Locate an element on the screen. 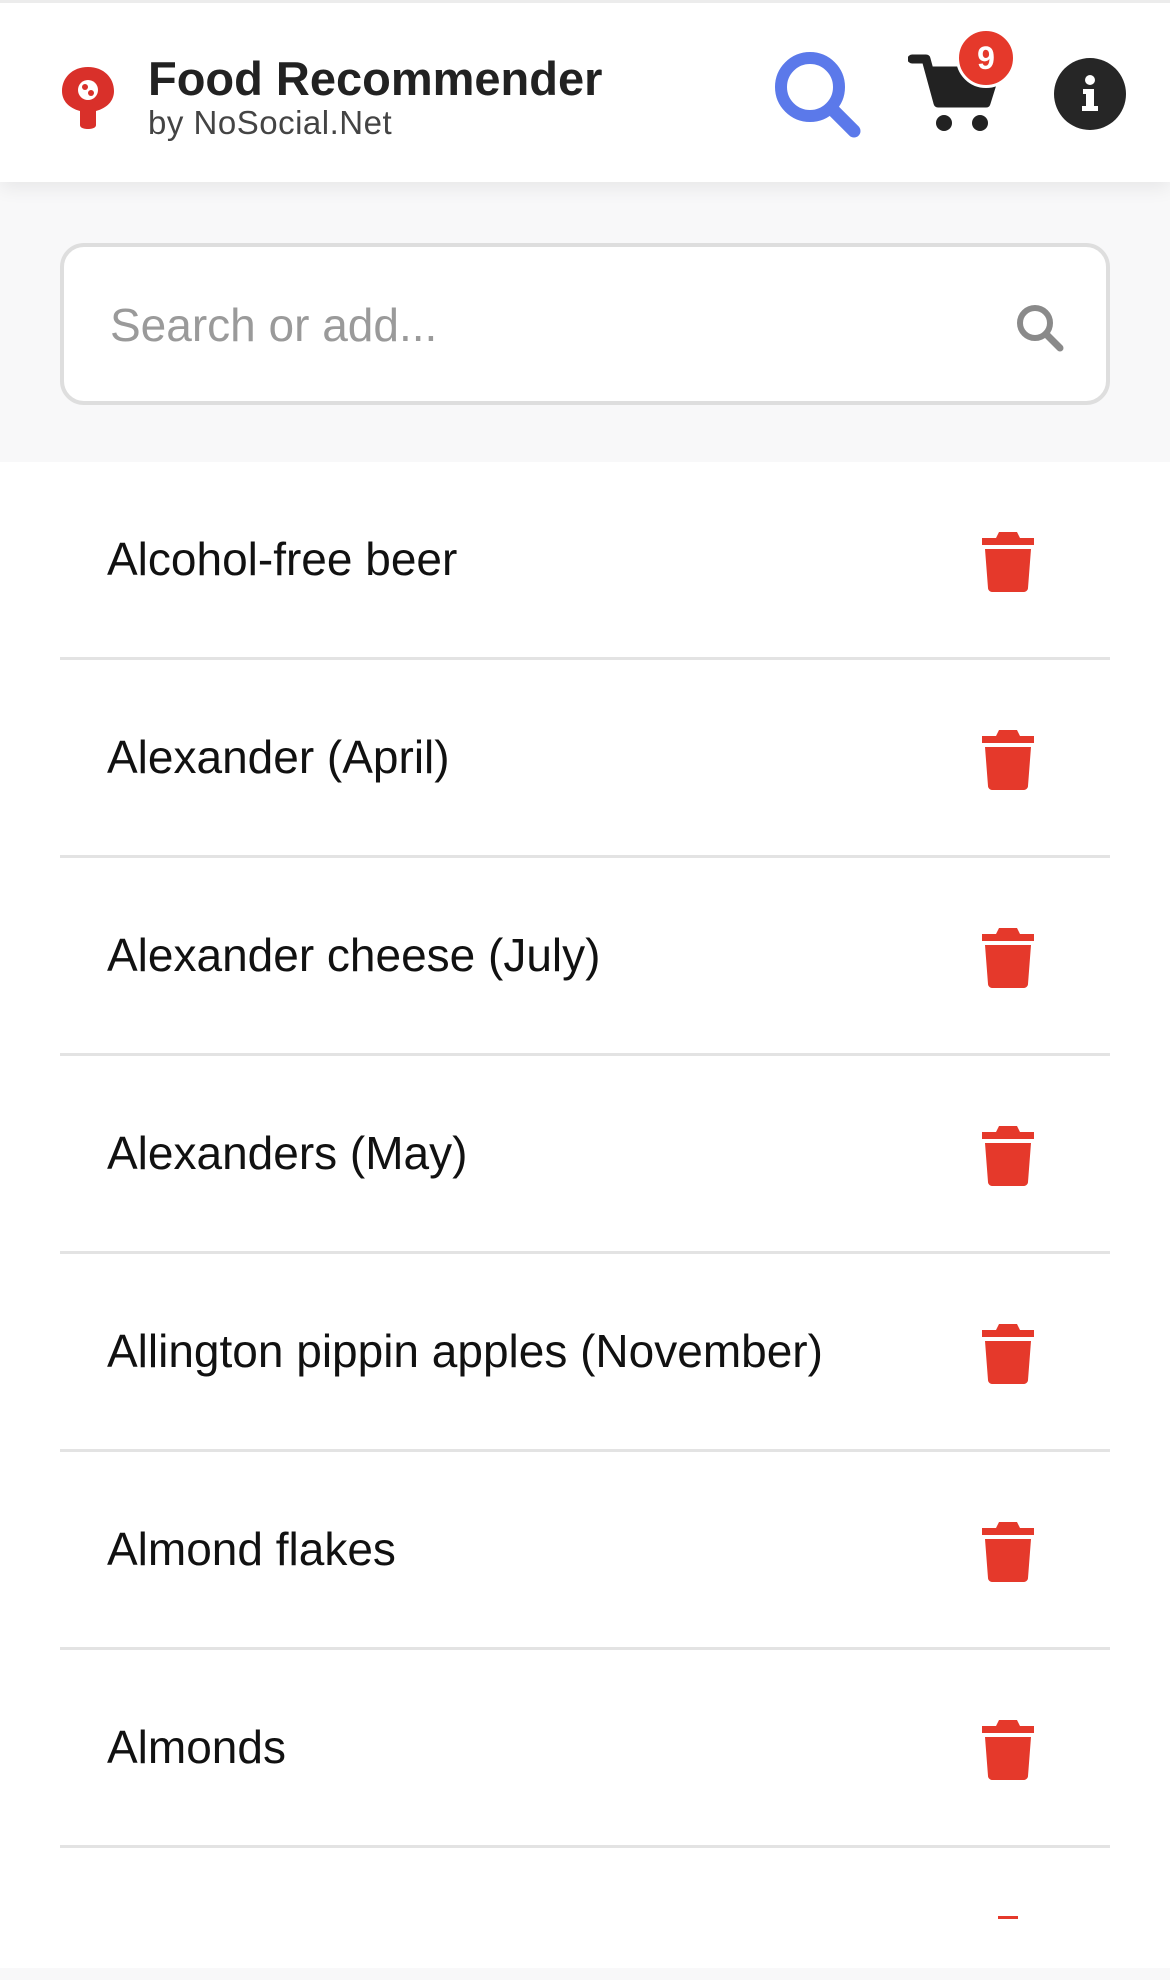 The height and width of the screenshot is (1980, 1170). item-label: Alcohol-free beer is located at coordinates (282, 559).